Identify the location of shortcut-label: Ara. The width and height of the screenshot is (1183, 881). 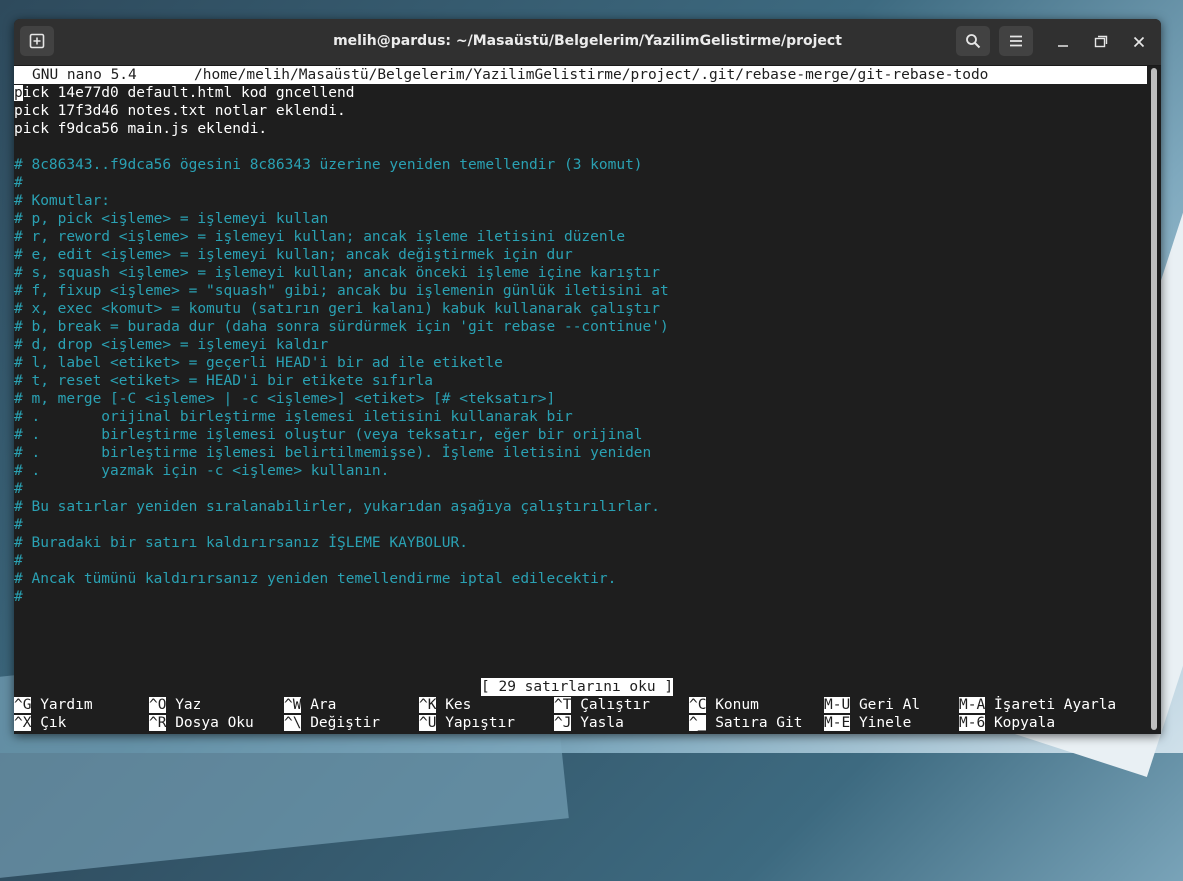
(323, 705).